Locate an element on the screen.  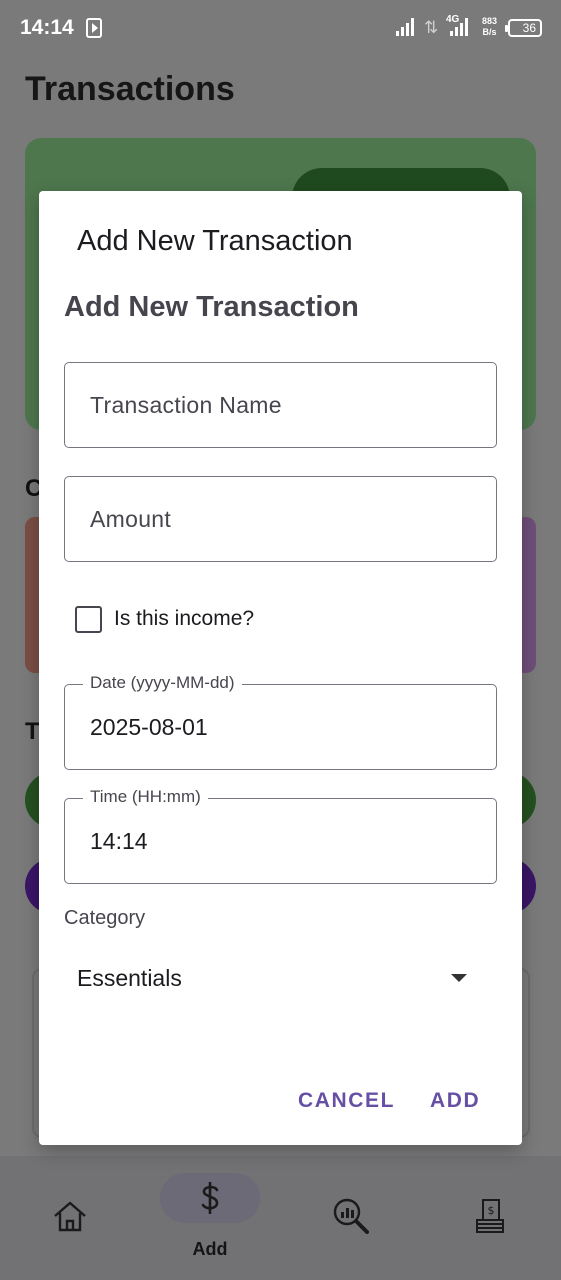
money-stack-icon: $ is located at coordinates (490, 1216).